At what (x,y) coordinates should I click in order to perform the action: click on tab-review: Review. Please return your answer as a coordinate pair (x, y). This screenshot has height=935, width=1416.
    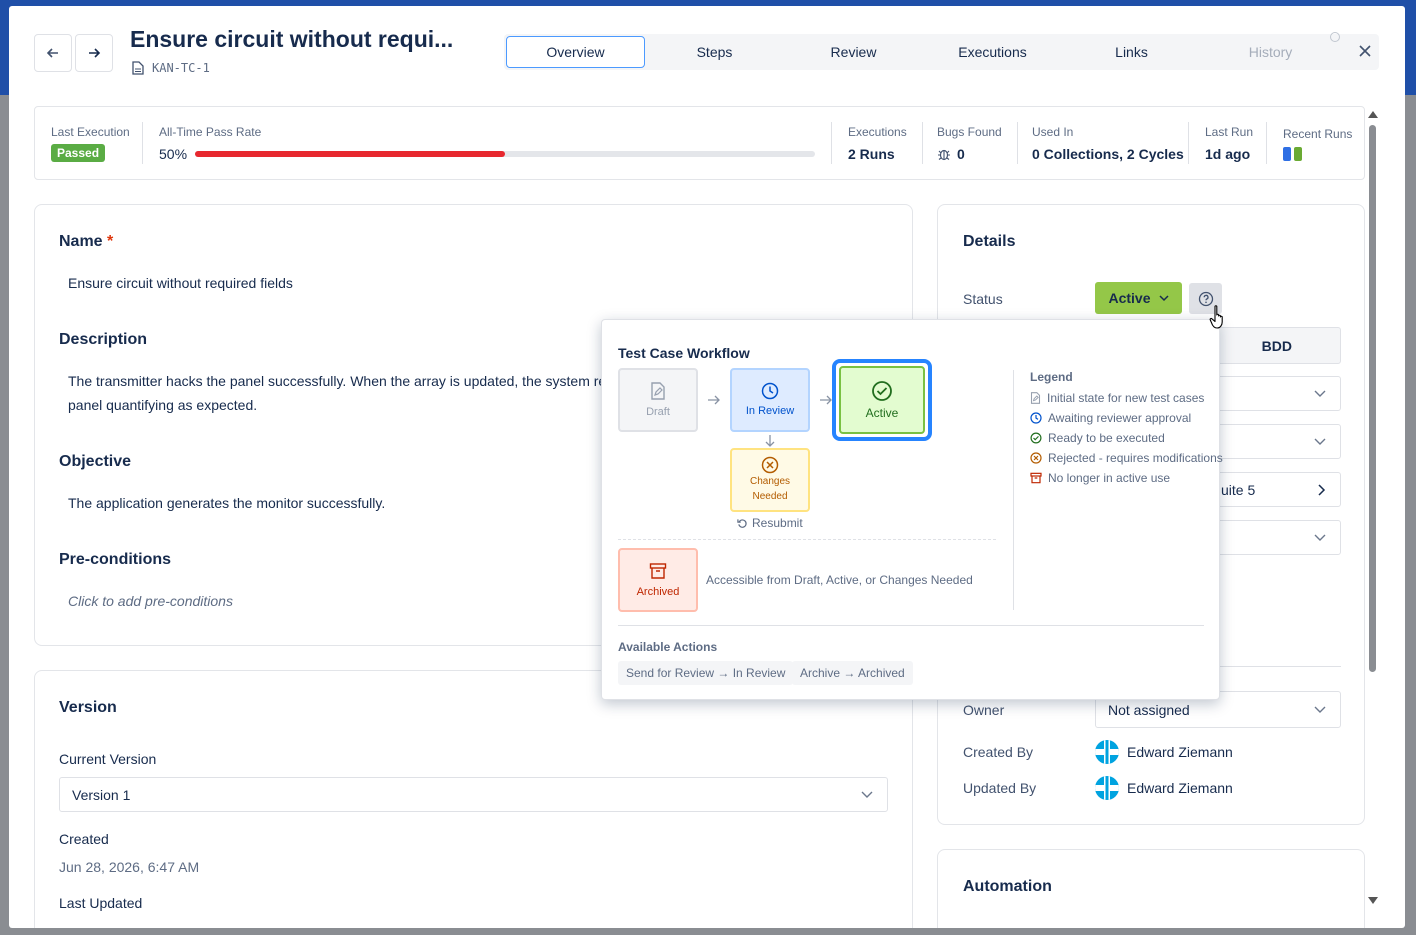
    Looking at the image, I should click on (853, 52).